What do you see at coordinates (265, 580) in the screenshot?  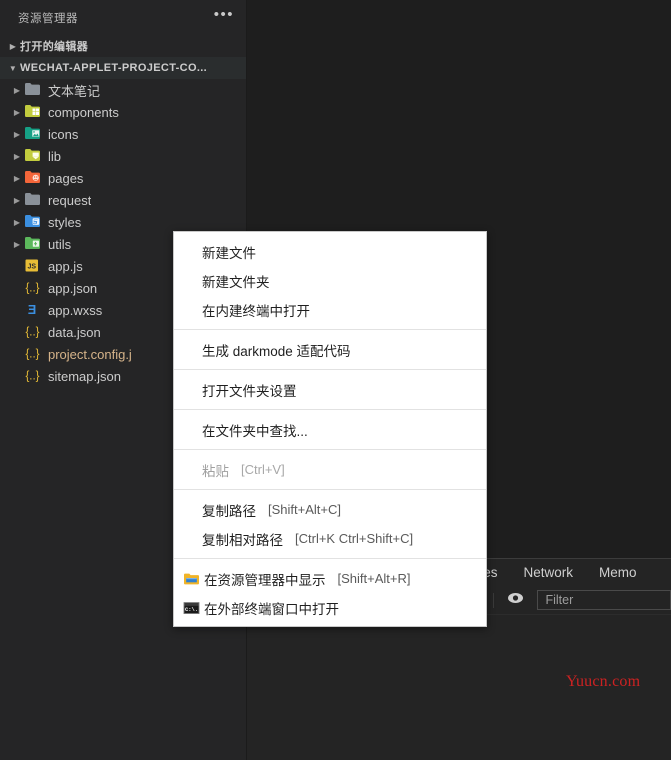 I see `menu-item-label: 在资源管理器中显示` at bounding box center [265, 580].